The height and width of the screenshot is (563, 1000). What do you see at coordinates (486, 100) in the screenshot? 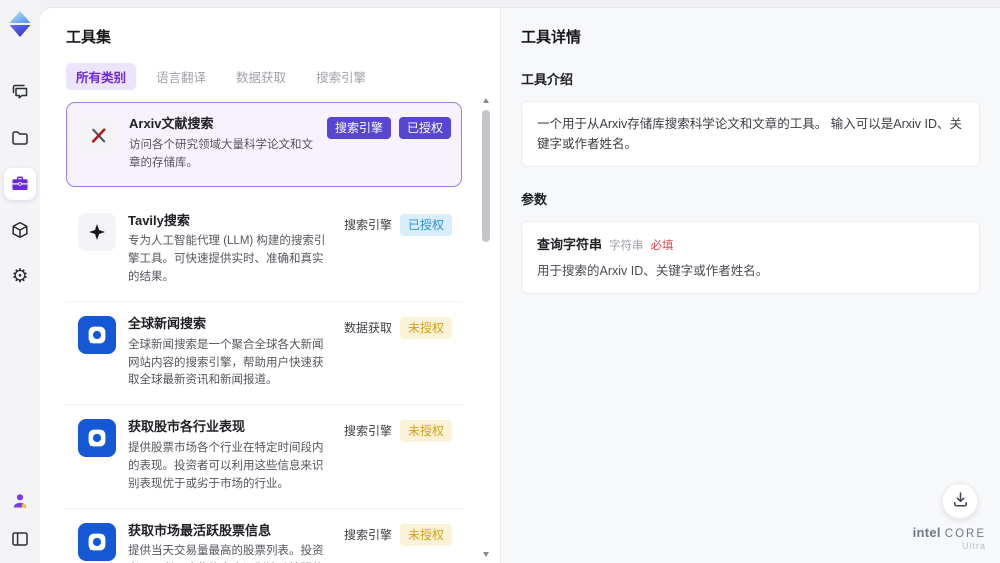
I see `scrollbar-up-arrow-icon` at bounding box center [486, 100].